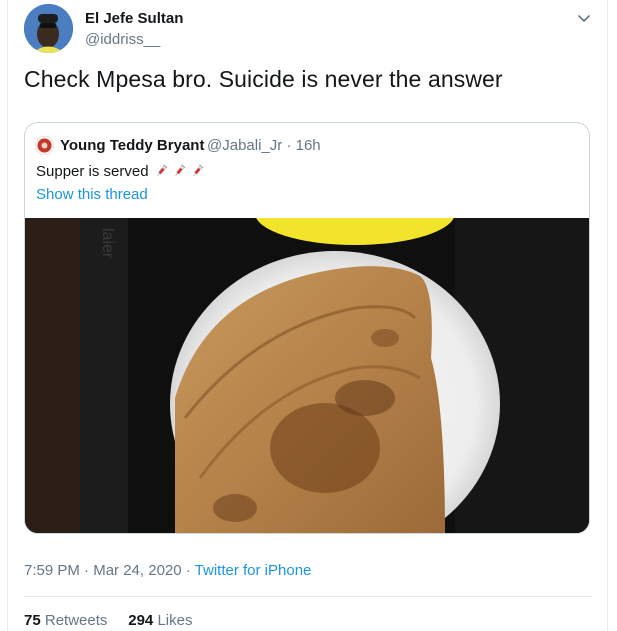 Image resolution: width=617 pixels, height=631 pixels. I want to click on tweet-source-link: Twitter for iPhone, so click(253, 570).